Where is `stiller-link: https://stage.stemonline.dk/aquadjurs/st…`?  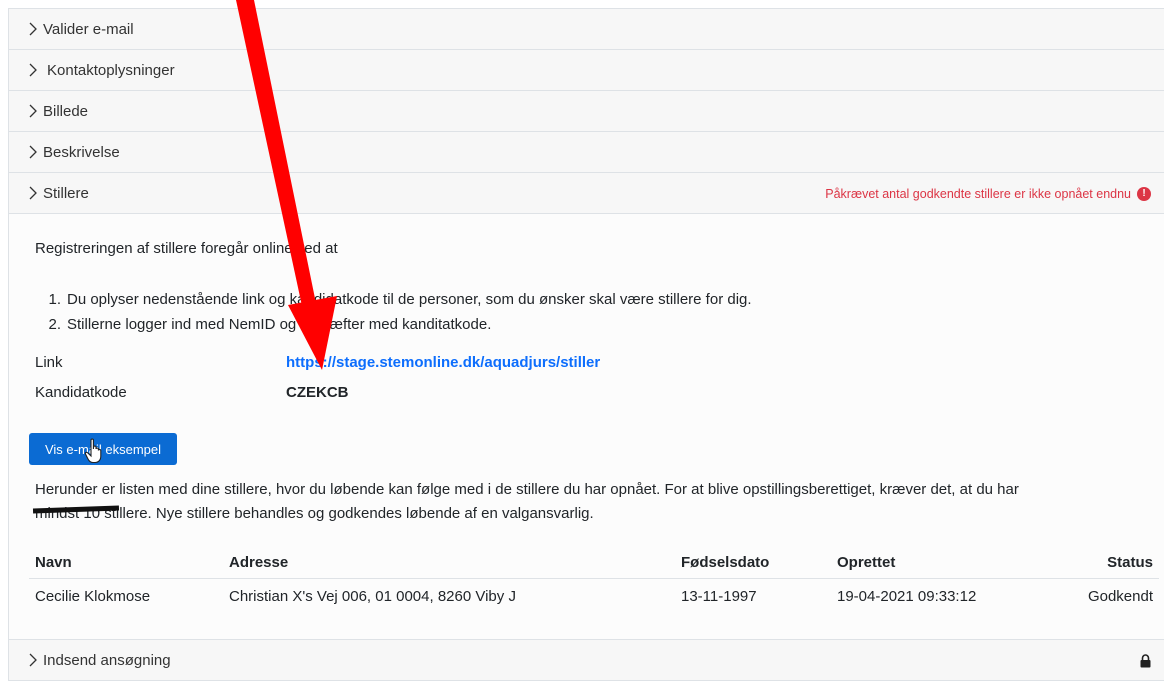 stiller-link: https://stage.stemonline.dk/aquadjurs/st… is located at coordinates (443, 362).